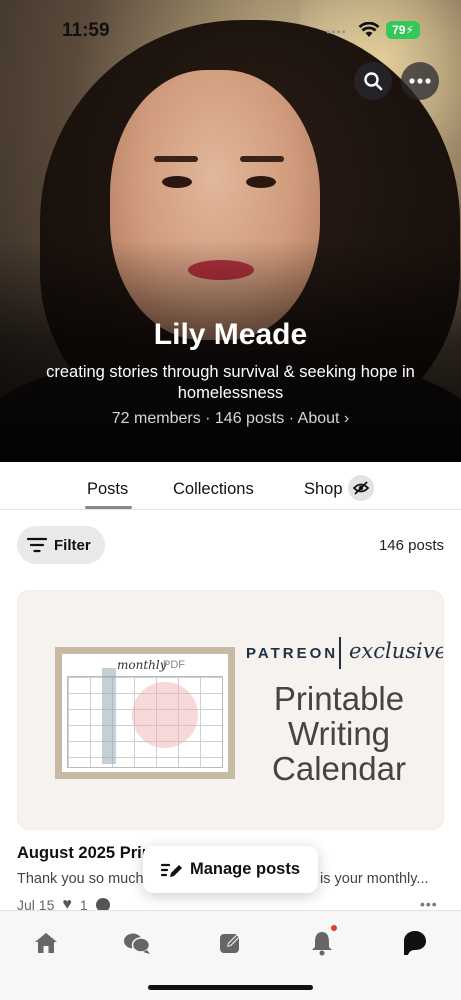 The height and width of the screenshot is (1000, 461). Describe the element at coordinates (86, 30) in the screenshot. I see `status-time: 11:59` at that location.